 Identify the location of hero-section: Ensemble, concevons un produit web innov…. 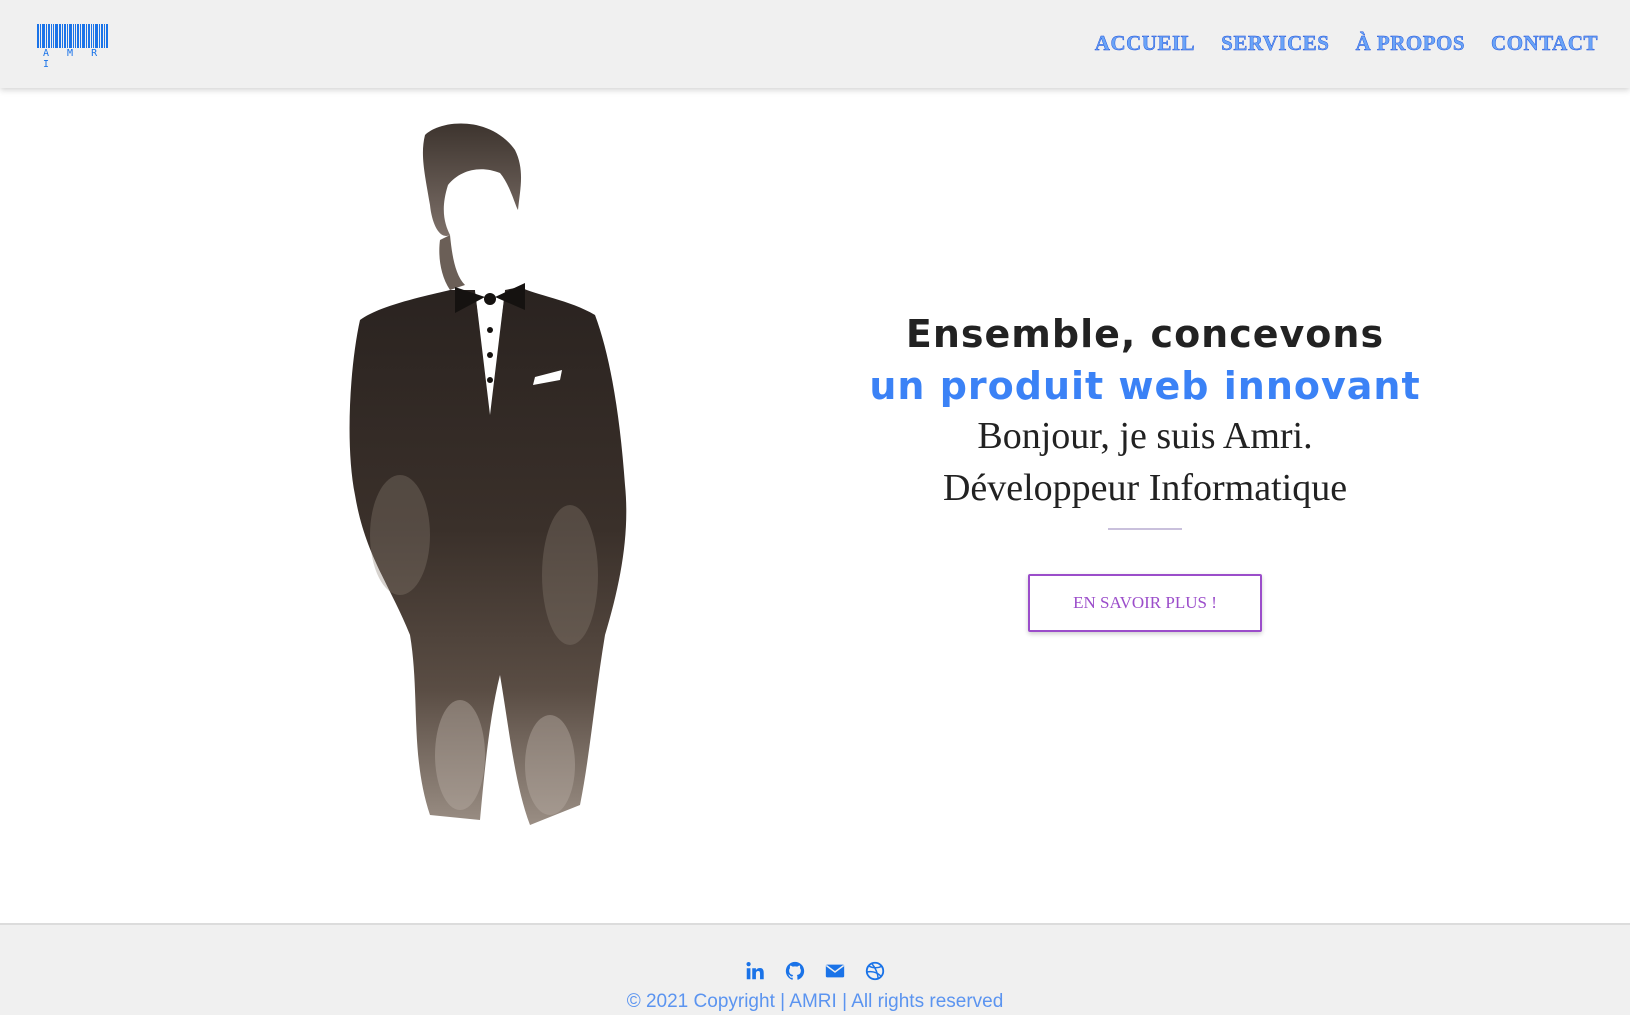
(1145, 470).